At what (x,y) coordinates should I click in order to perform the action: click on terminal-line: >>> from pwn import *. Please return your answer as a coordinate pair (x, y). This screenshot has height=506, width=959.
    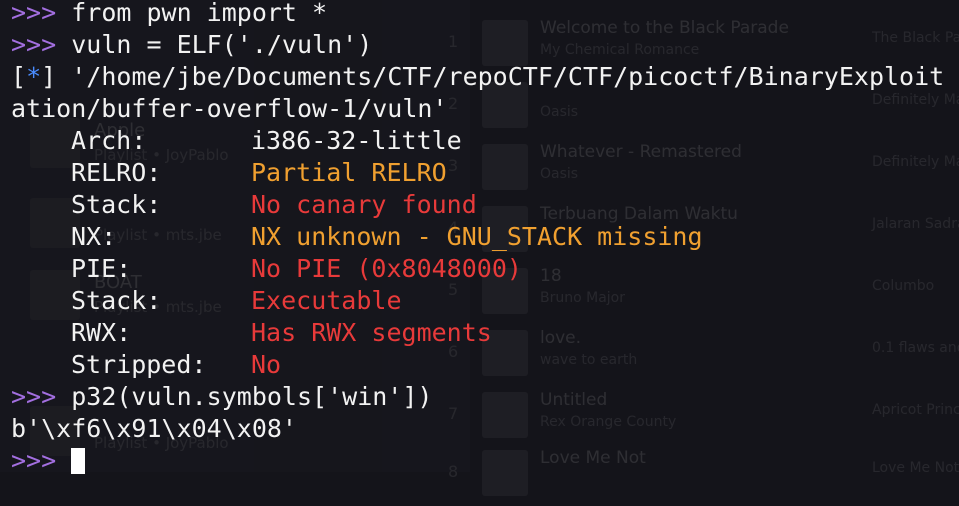
    Looking at the image, I should click on (169, 14).